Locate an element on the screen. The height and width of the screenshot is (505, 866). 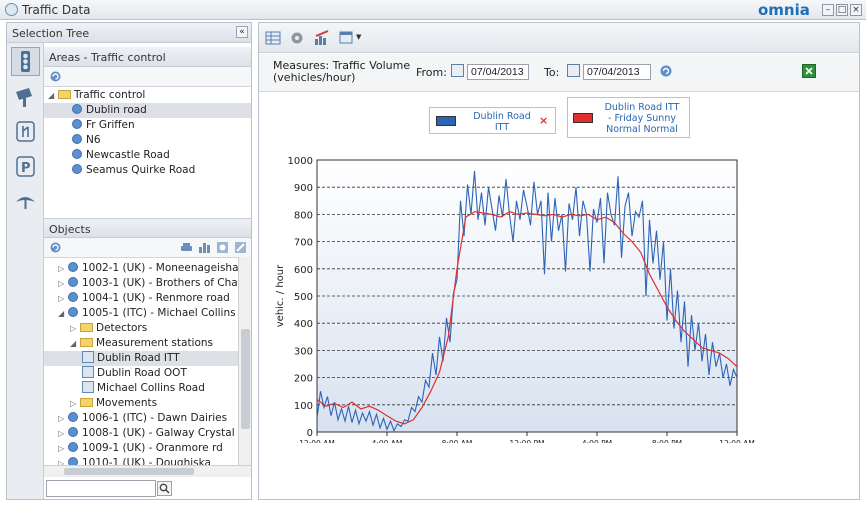
maximize-button: □ is located at coordinates (842, 10).